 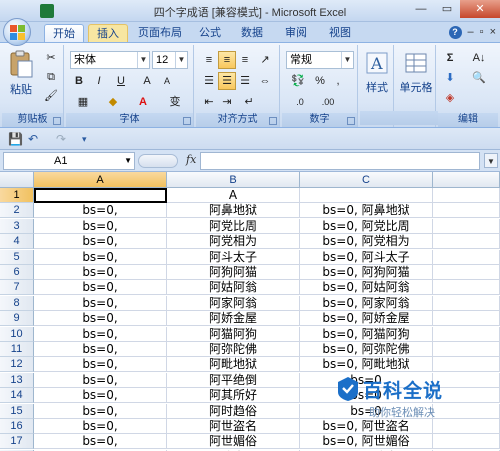 I want to click on undo-icon: ↶, so click(x=33, y=139).